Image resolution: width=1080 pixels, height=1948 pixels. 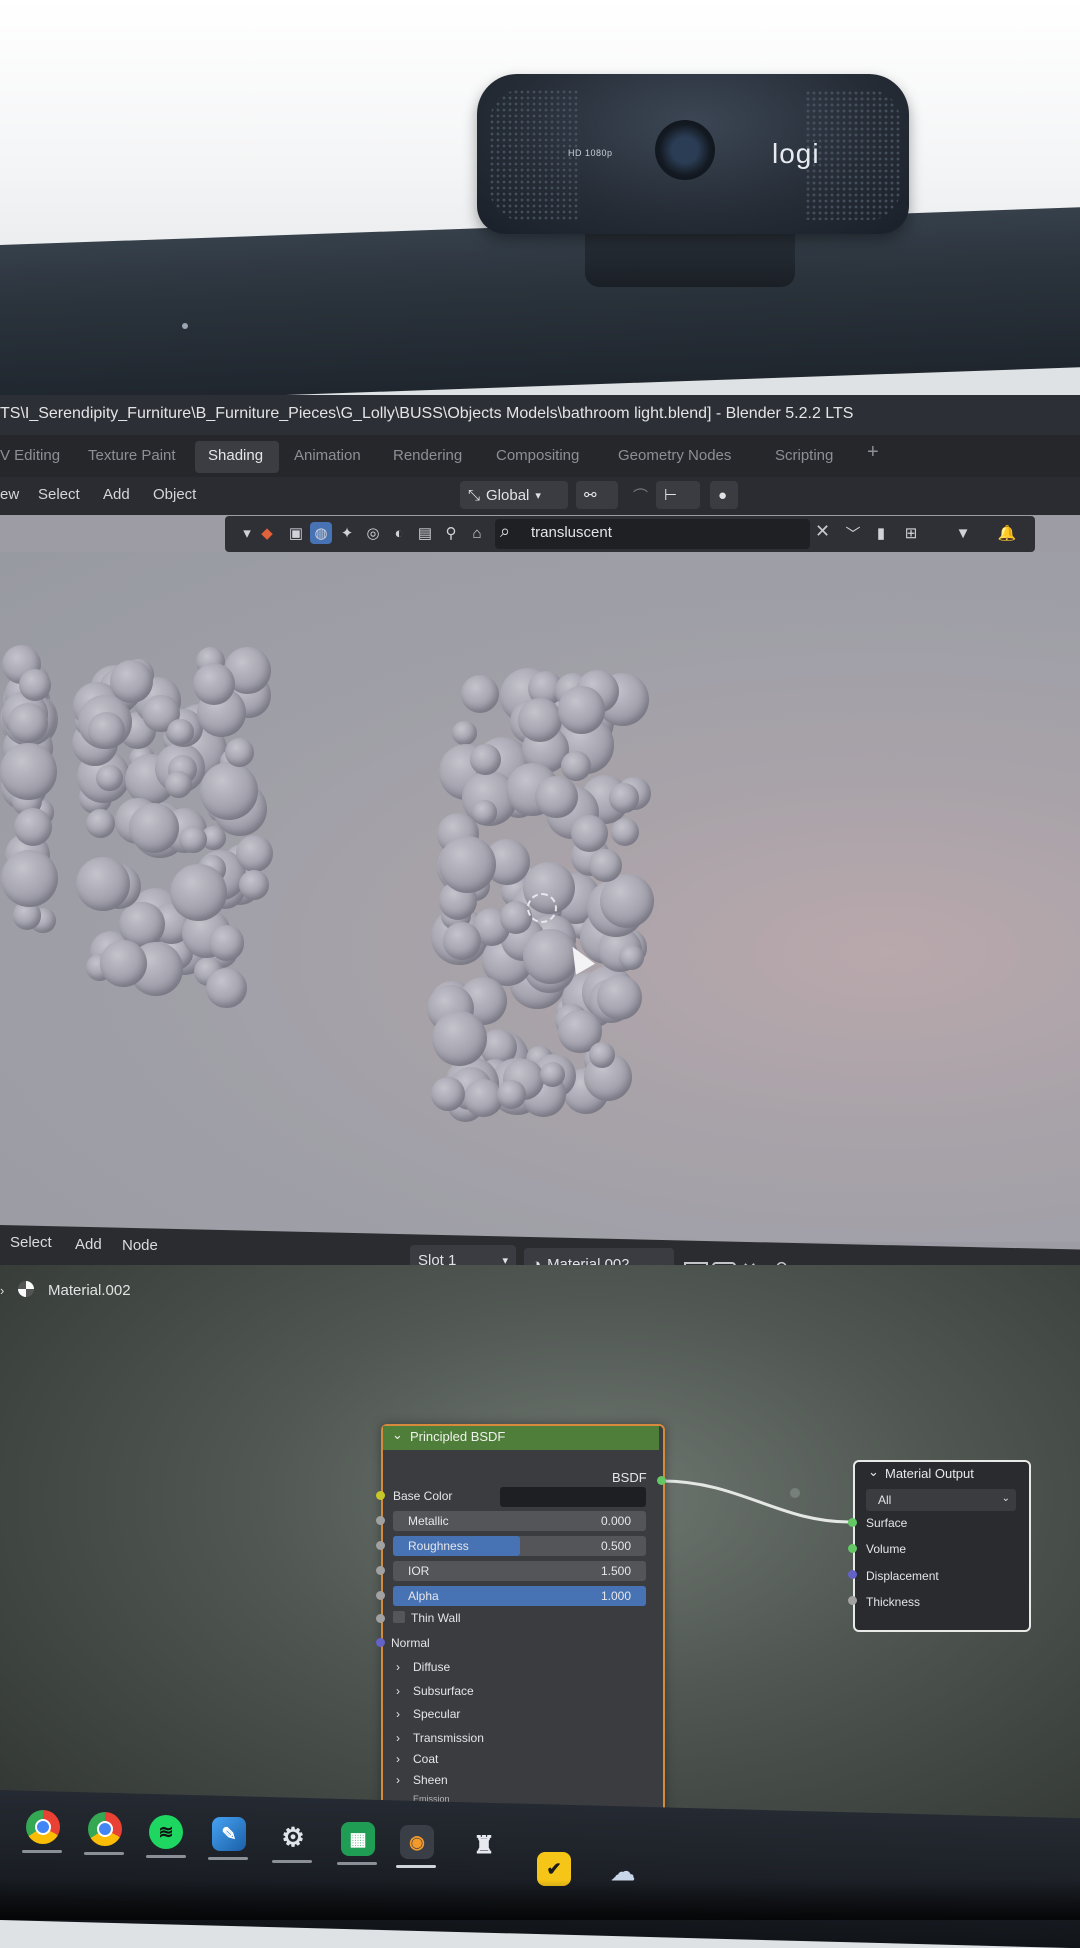 I want to click on metallic-socket, so click(x=380, y=1520).